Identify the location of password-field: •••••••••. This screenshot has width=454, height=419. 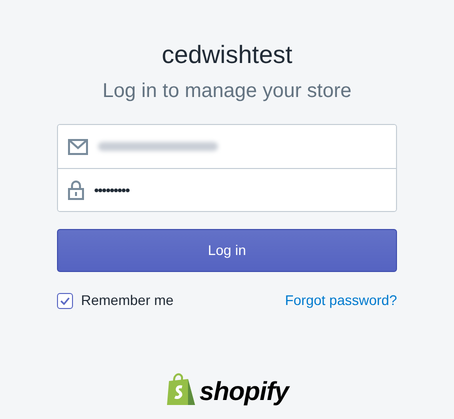
(227, 189).